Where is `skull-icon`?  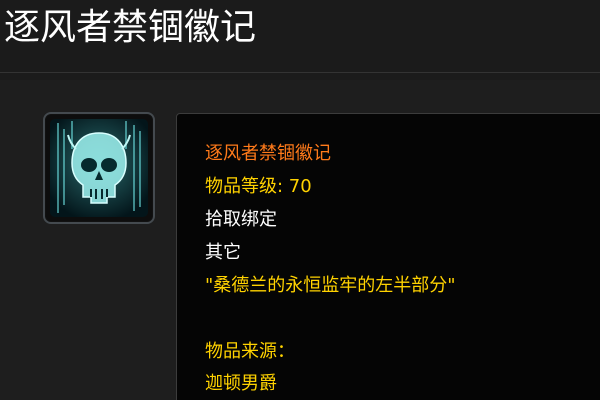
skull-icon is located at coordinates (99, 168).